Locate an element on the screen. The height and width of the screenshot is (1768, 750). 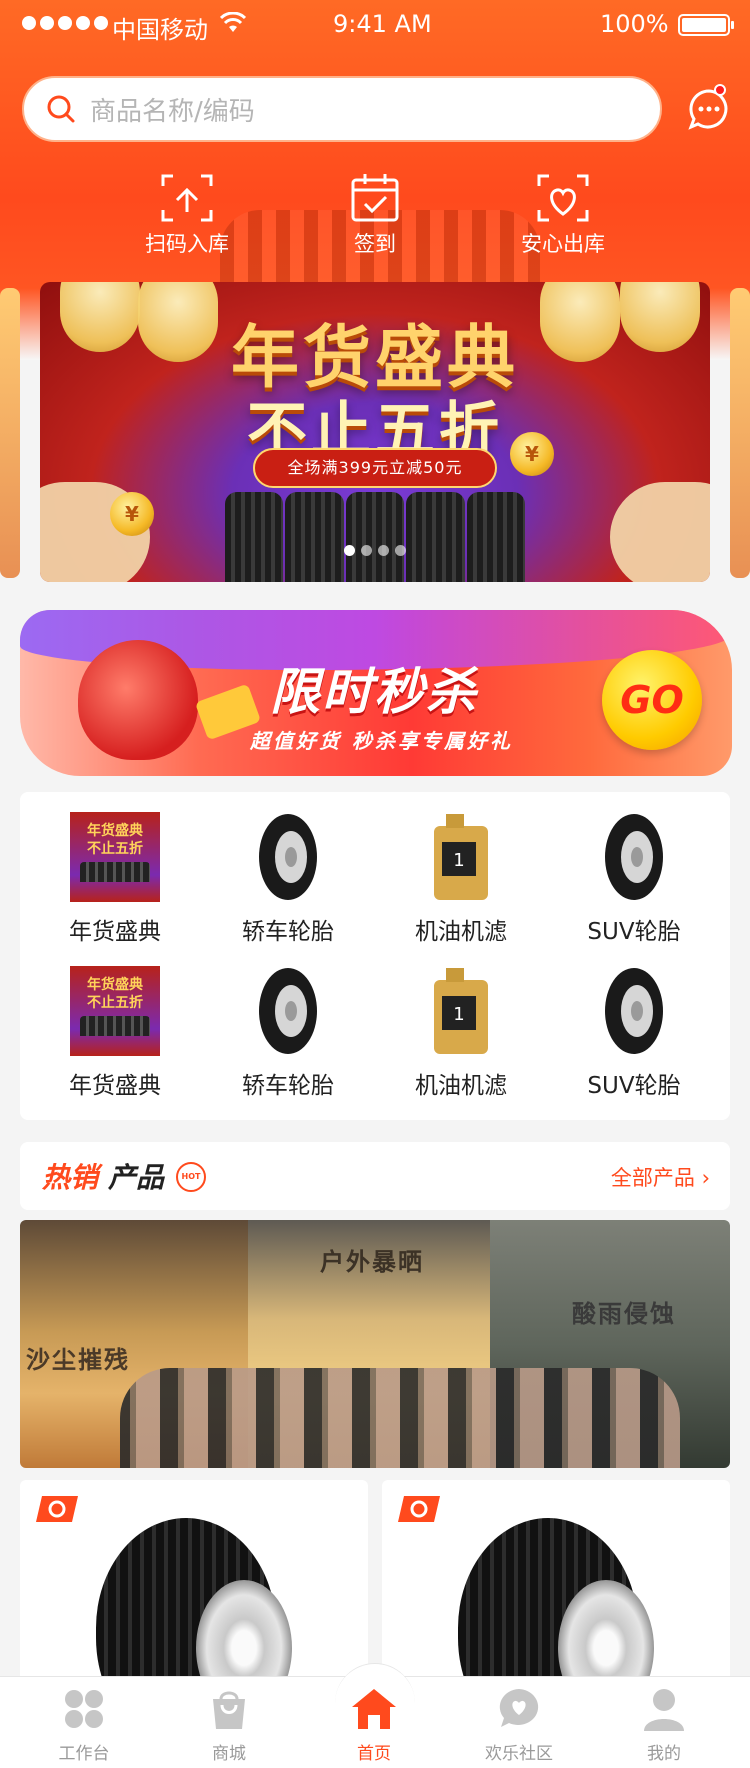
search-icon is located at coordinates (61, 109).